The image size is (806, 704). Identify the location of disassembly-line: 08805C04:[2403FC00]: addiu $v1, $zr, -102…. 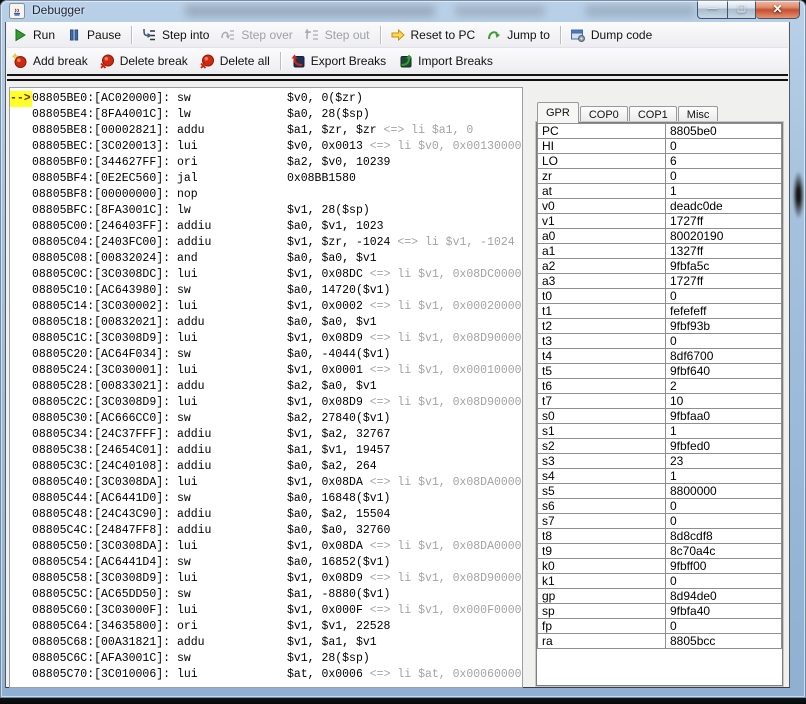
(266, 243).